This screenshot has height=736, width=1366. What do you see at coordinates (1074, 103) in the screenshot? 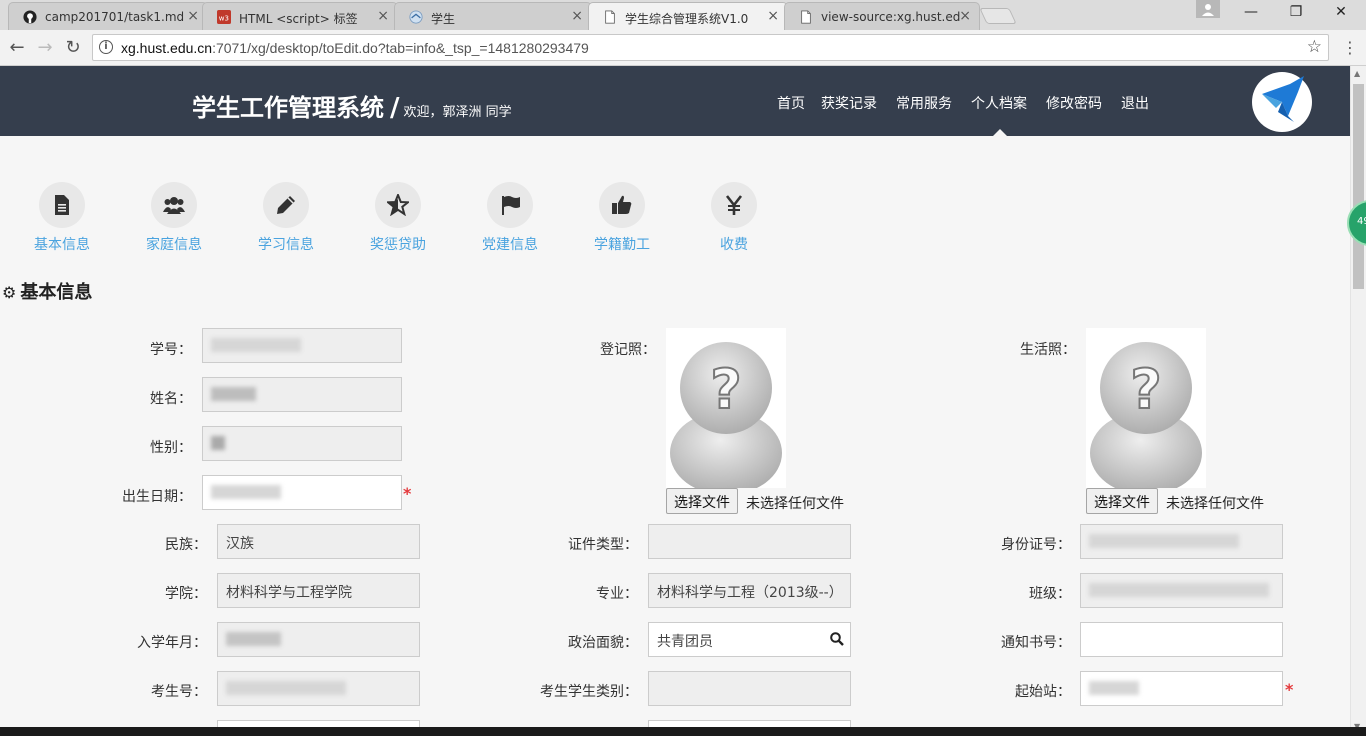
I see `nav-change-password: 修改密码` at bounding box center [1074, 103].